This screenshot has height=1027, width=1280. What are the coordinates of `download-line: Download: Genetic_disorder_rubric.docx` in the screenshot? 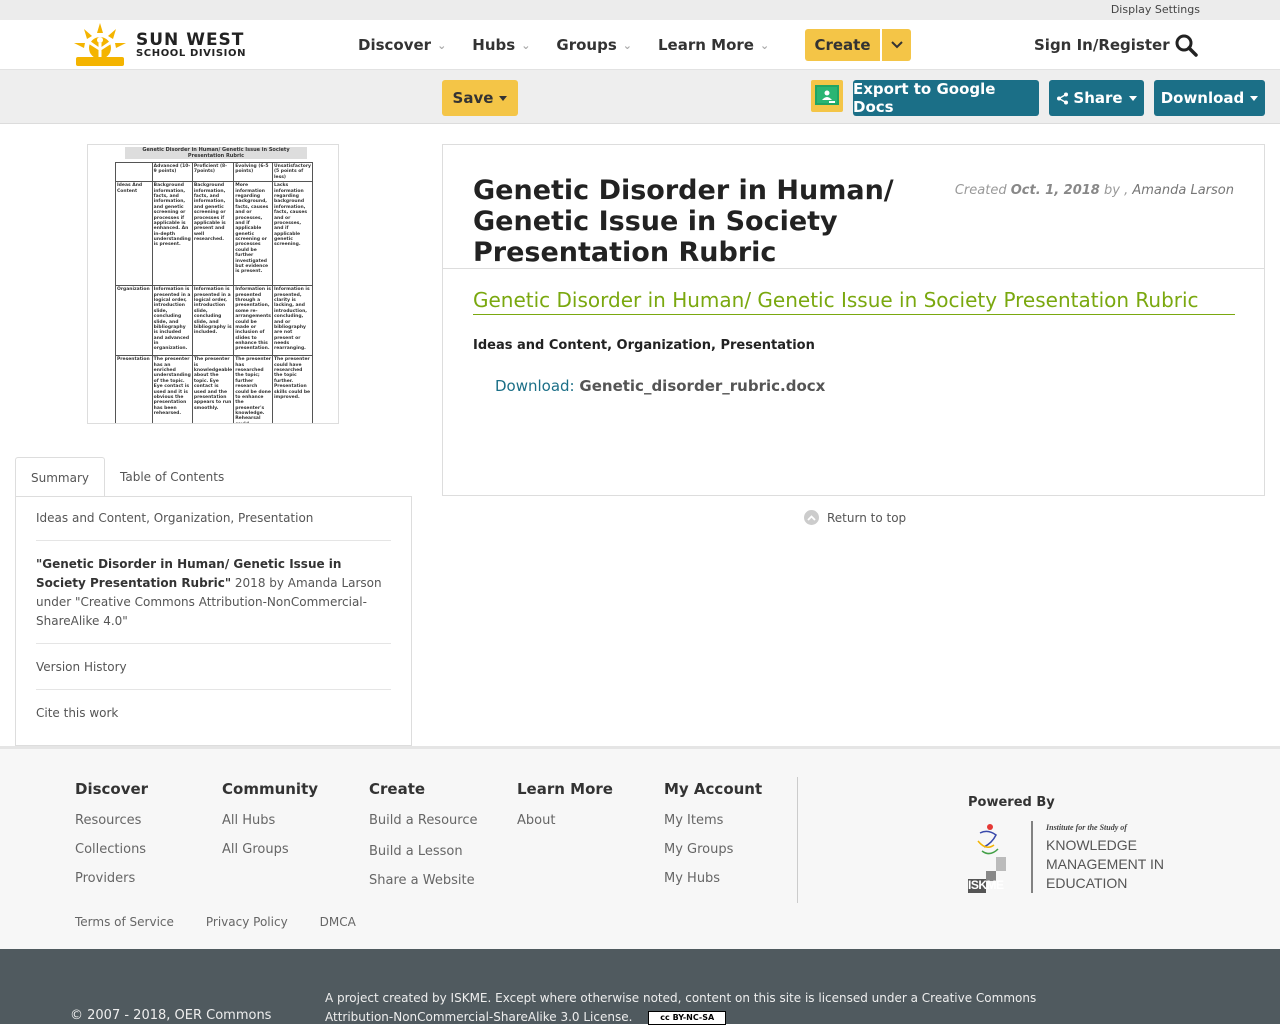 It's located at (660, 386).